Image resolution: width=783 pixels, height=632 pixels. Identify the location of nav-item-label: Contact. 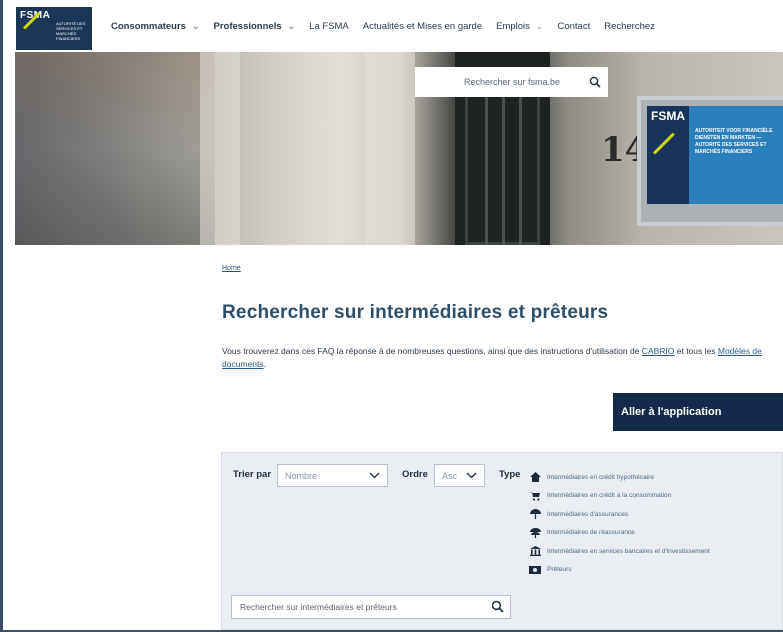
(574, 26).